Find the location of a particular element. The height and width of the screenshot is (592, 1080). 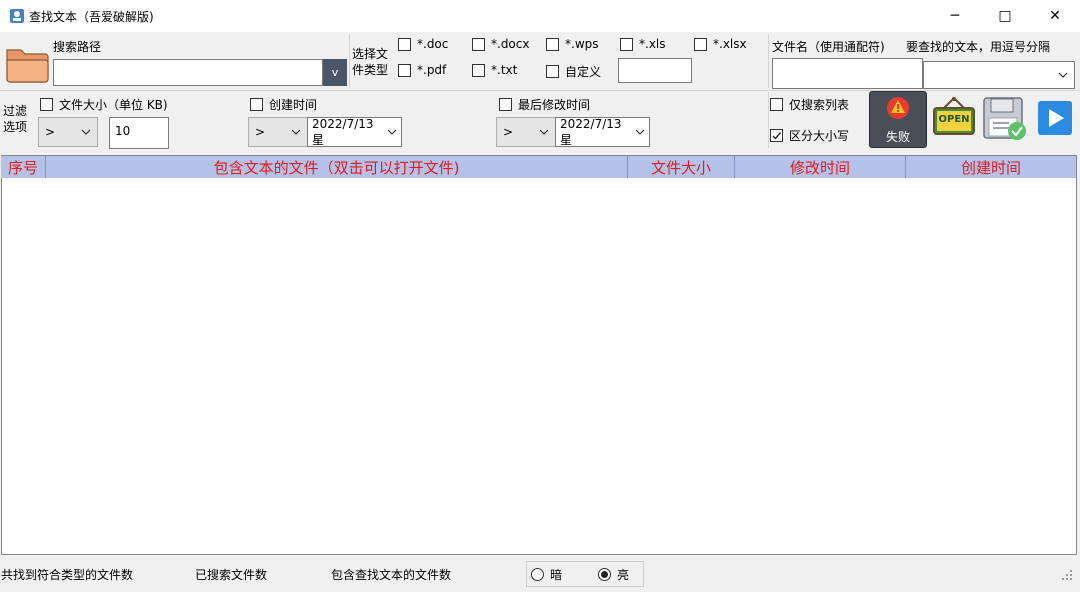

modified-operator-select: > is located at coordinates (526, 132).